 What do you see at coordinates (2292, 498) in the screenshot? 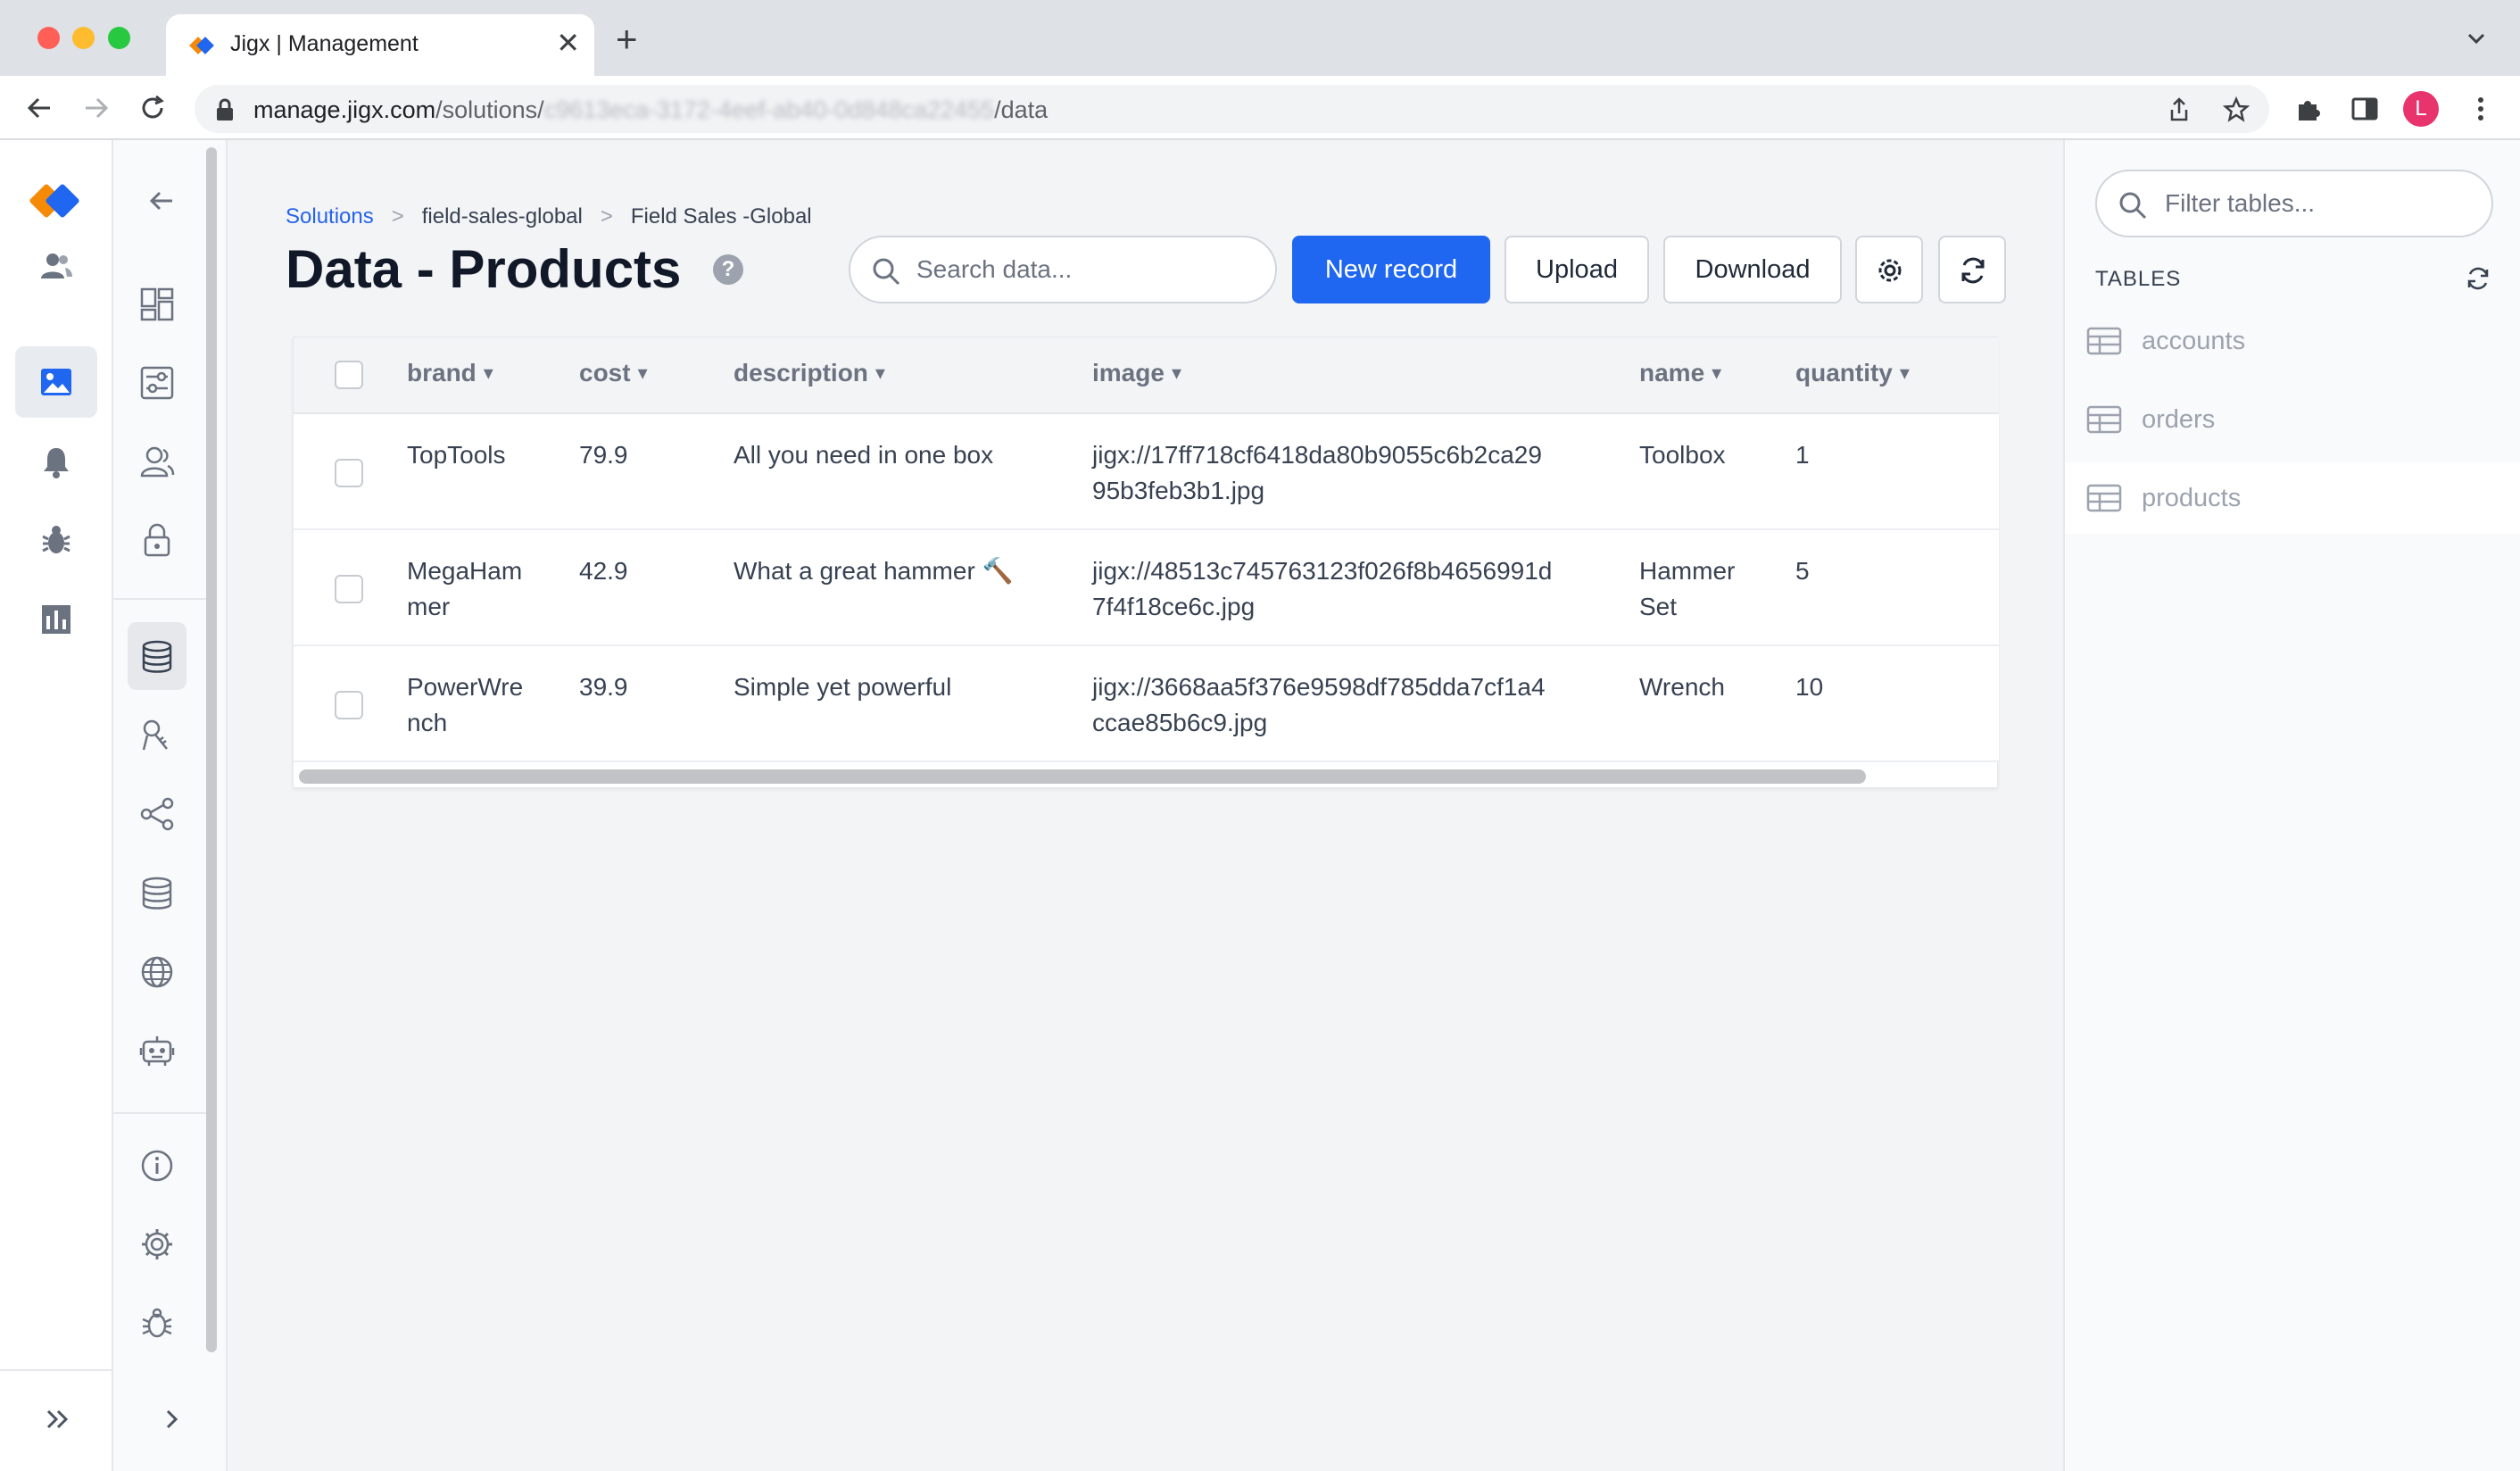
I see `table-item-products: products` at bounding box center [2292, 498].